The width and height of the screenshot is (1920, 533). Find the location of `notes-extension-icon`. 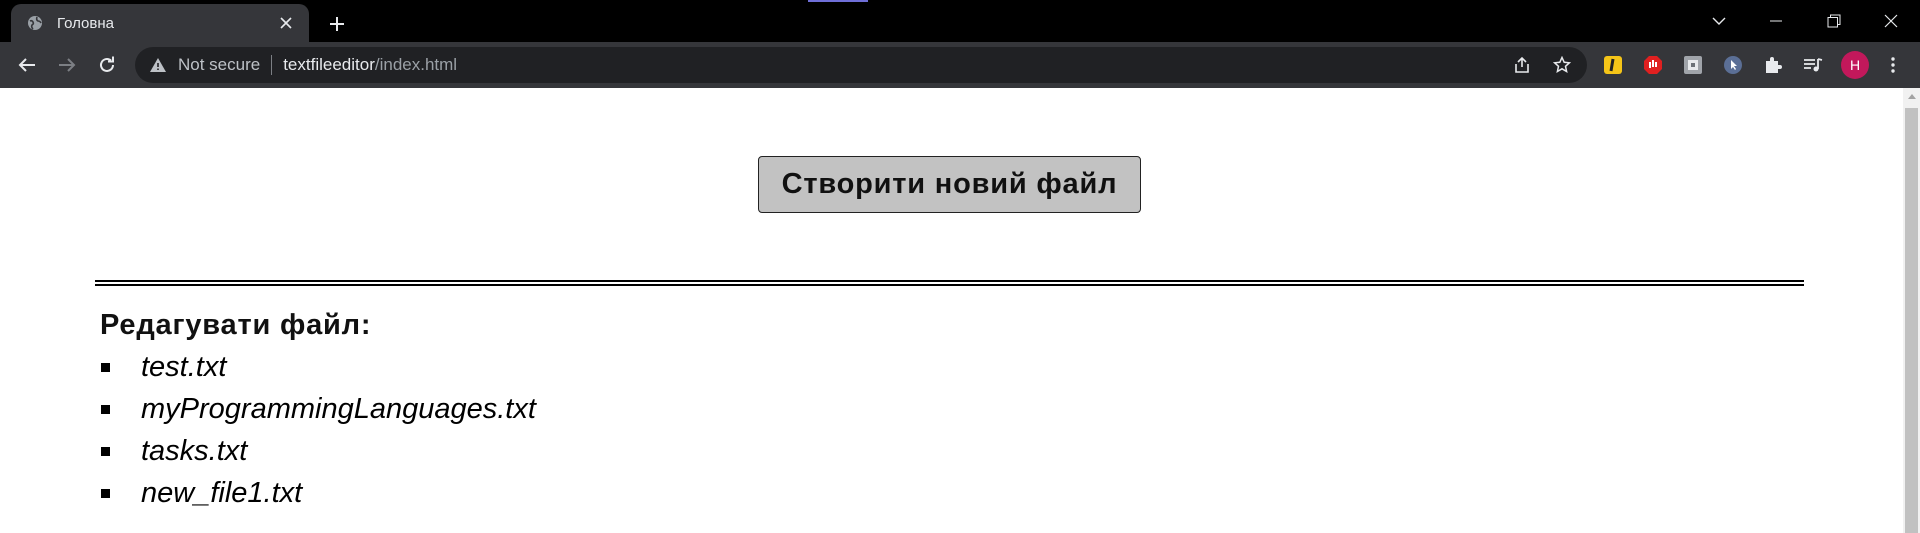

notes-extension-icon is located at coordinates (1613, 65).